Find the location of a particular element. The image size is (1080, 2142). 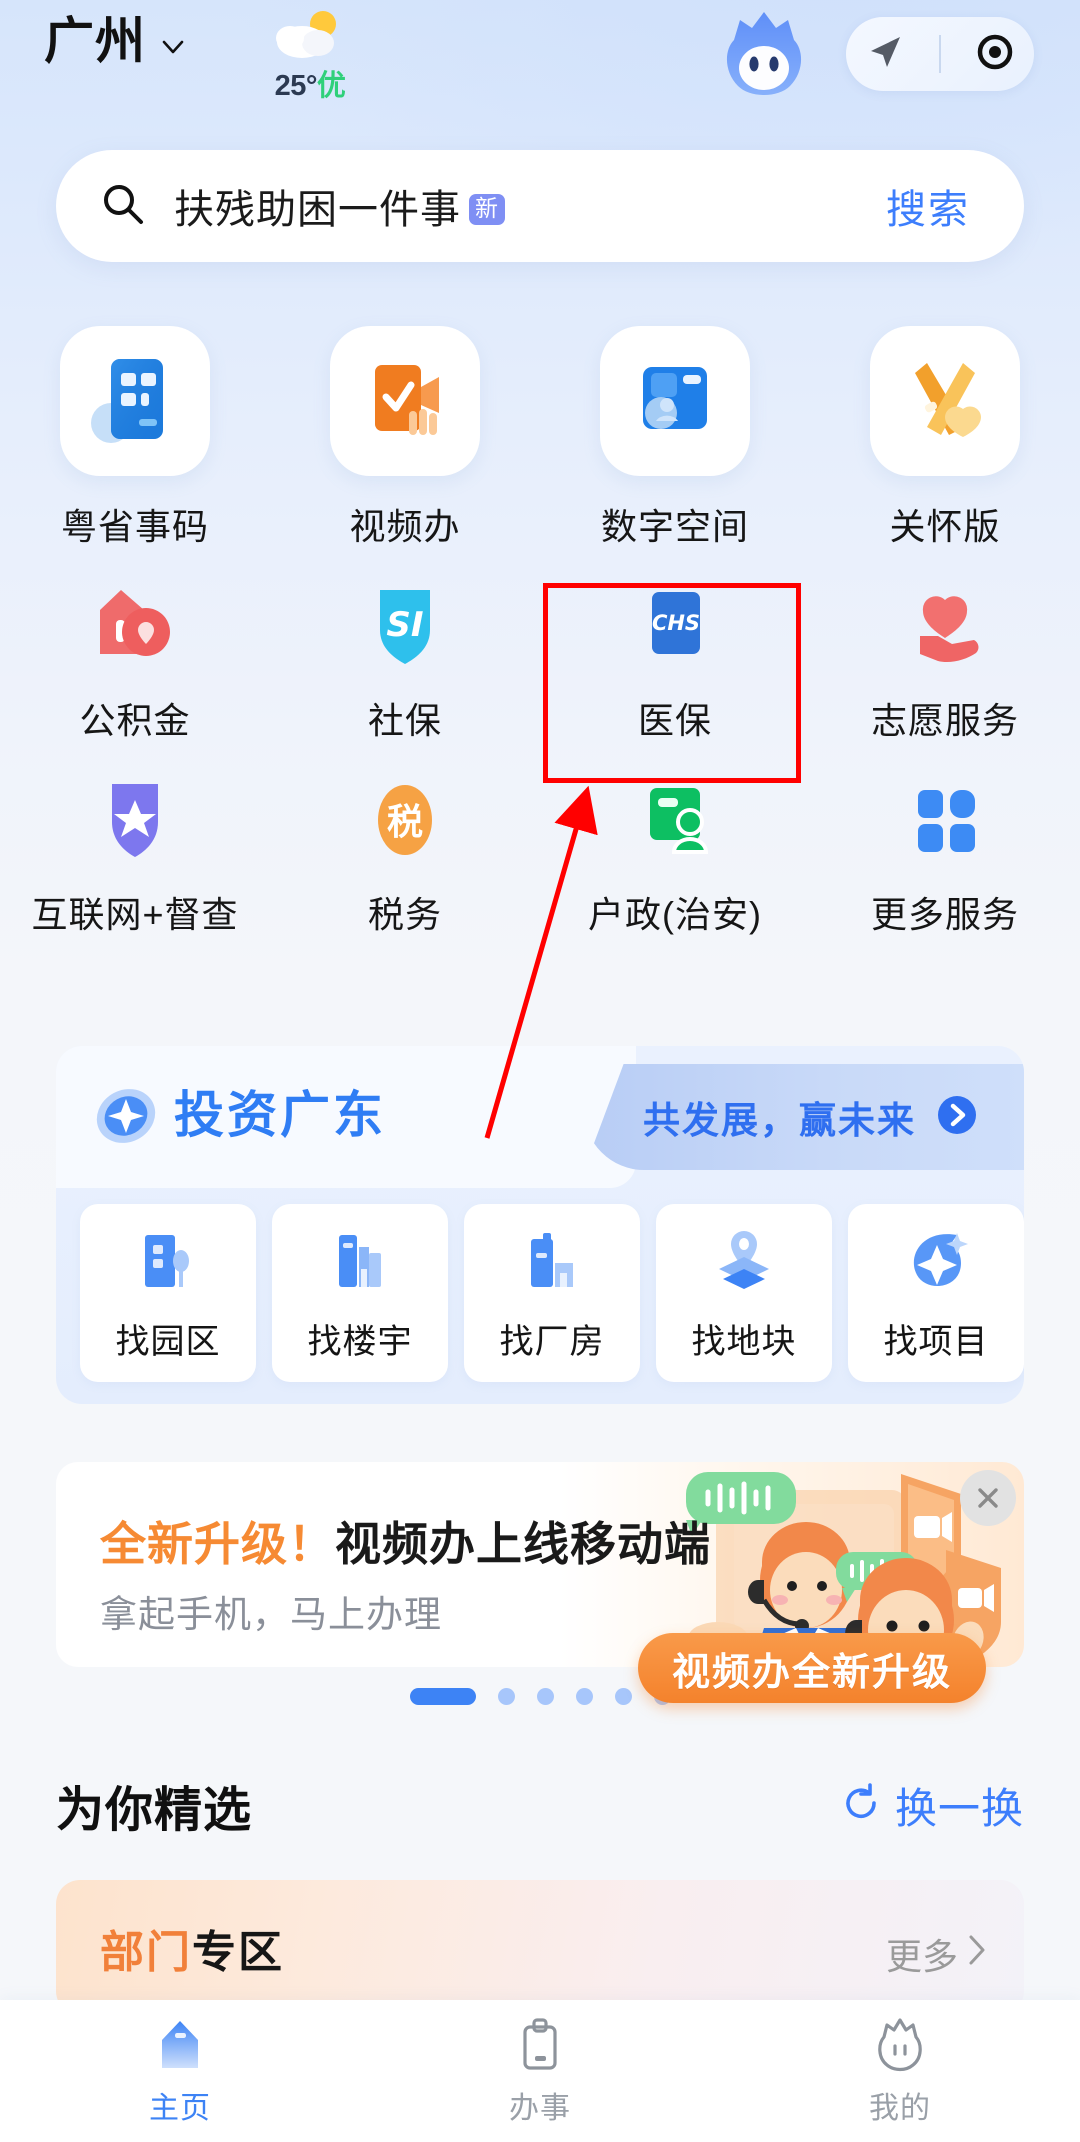

project-star-icon is located at coordinates (936, 1262).